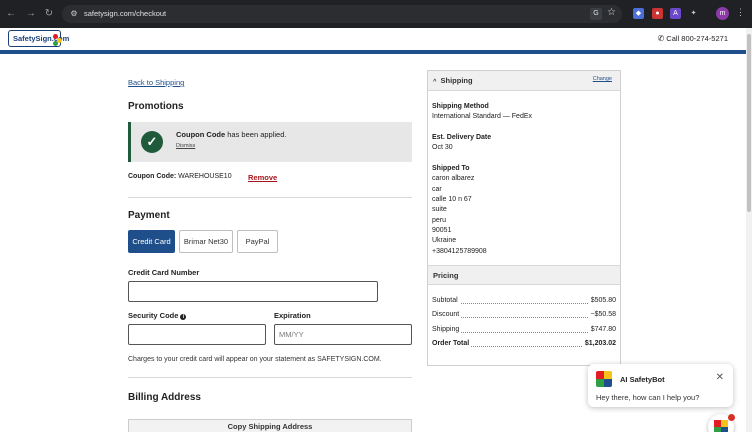 The height and width of the screenshot is (432, 752). Describe the element at coordinates (185, 146) in the screenshot. I see `dismiss-link: Dismiss` at that location.